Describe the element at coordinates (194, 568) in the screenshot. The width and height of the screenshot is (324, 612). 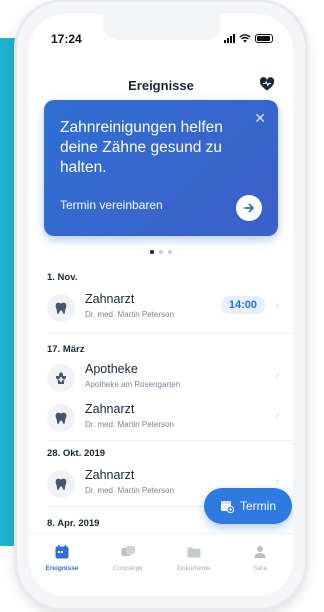
I see `tab-label: Dokumente` at that location.